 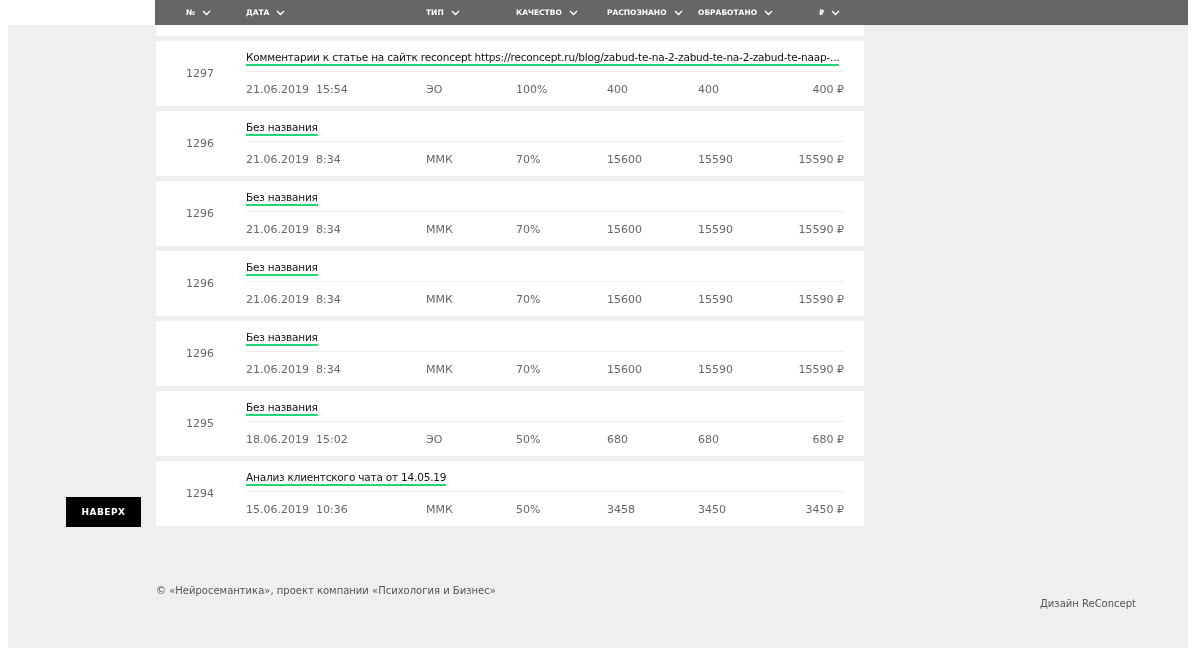 I want to click on row-number: 1295, so click(x=200, y=423).